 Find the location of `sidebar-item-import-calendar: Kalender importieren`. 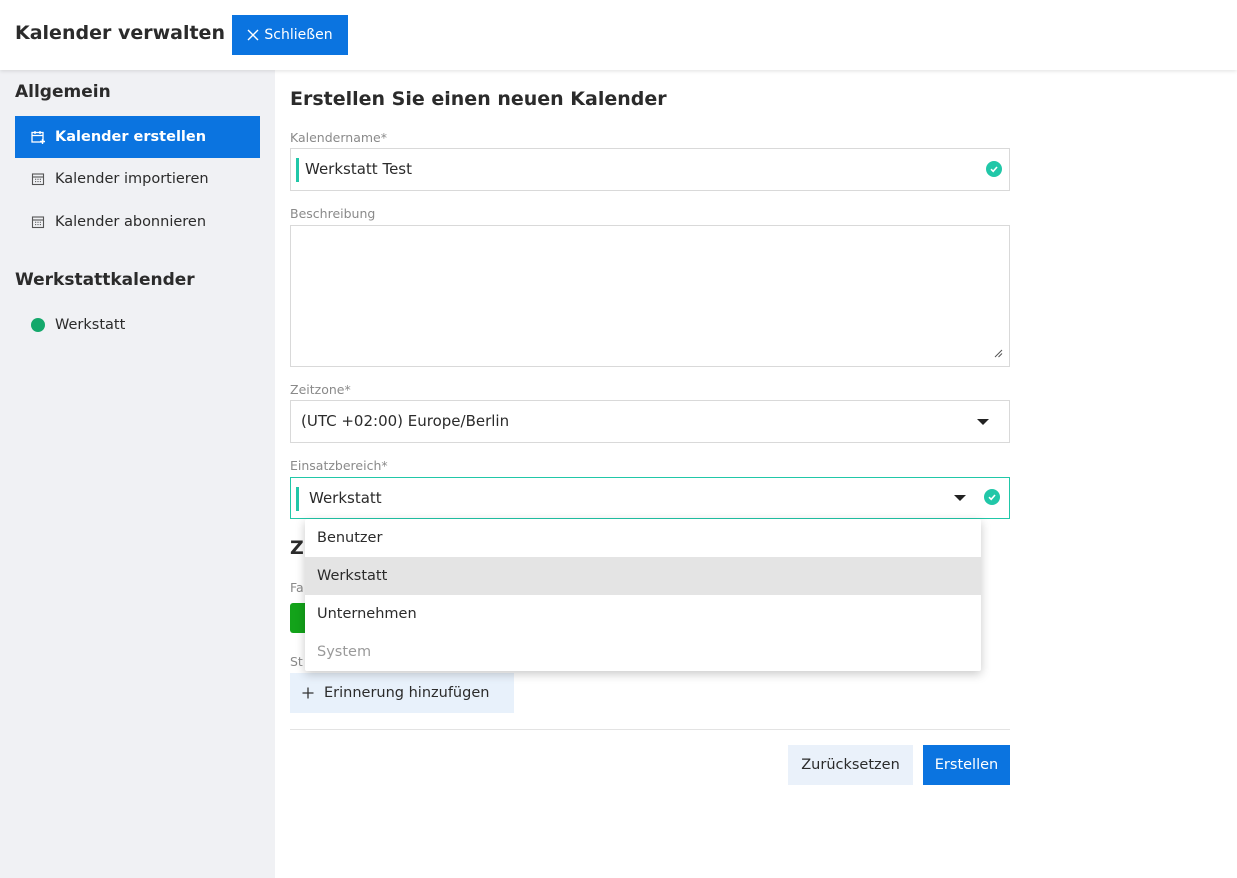

sidebar-item-import-calendar: Kalender importieren is located at coordinates (137, 179).